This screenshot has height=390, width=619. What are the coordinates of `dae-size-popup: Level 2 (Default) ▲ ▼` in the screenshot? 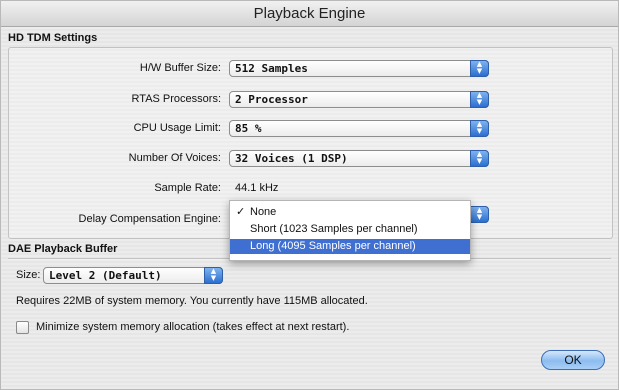 It's located at (133, 275).